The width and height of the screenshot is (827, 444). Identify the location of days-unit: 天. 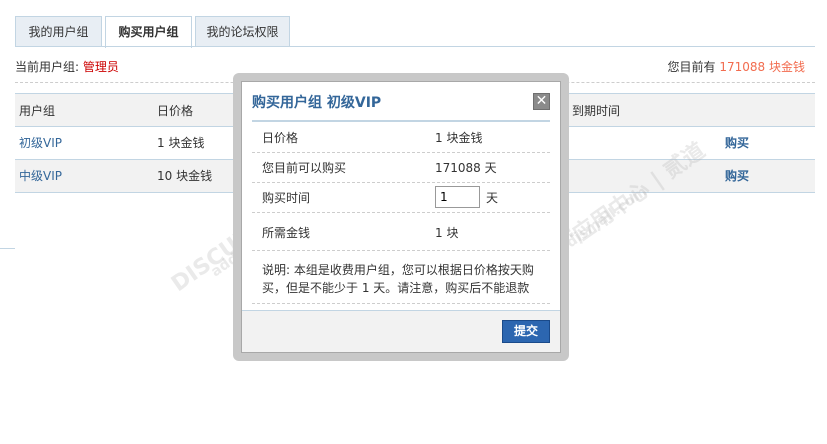
(492, 198).